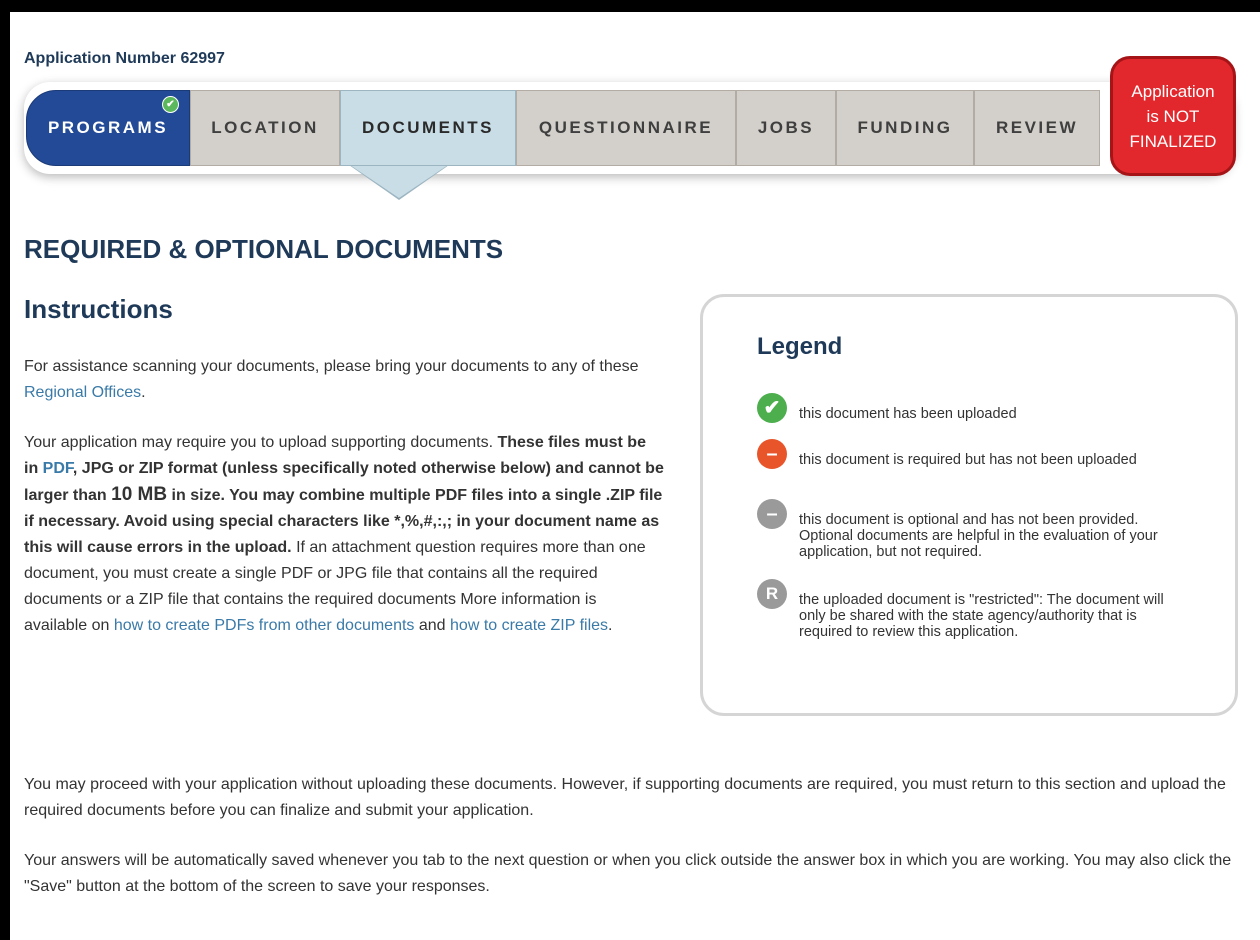 The height and width of the screenshot is (940, 1260). Describe the element at coordinates (529, 625) in the screenshot. I see `create-zip-link: how to create ZIP files` at that location.